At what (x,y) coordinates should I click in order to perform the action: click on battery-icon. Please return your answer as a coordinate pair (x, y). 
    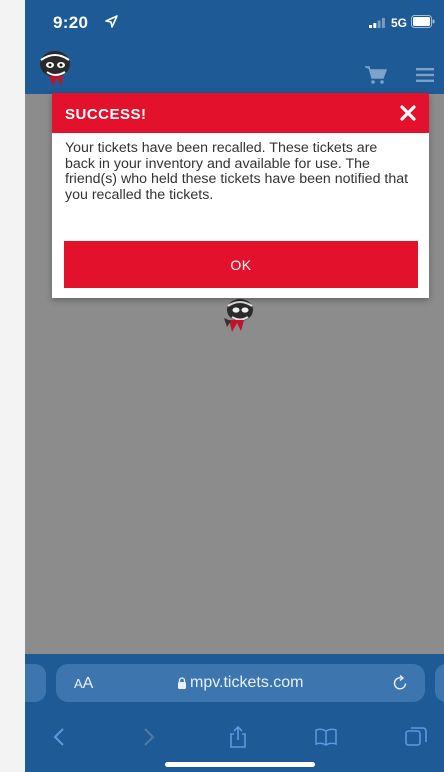
    Looking at the image, I should click on (423, 21).